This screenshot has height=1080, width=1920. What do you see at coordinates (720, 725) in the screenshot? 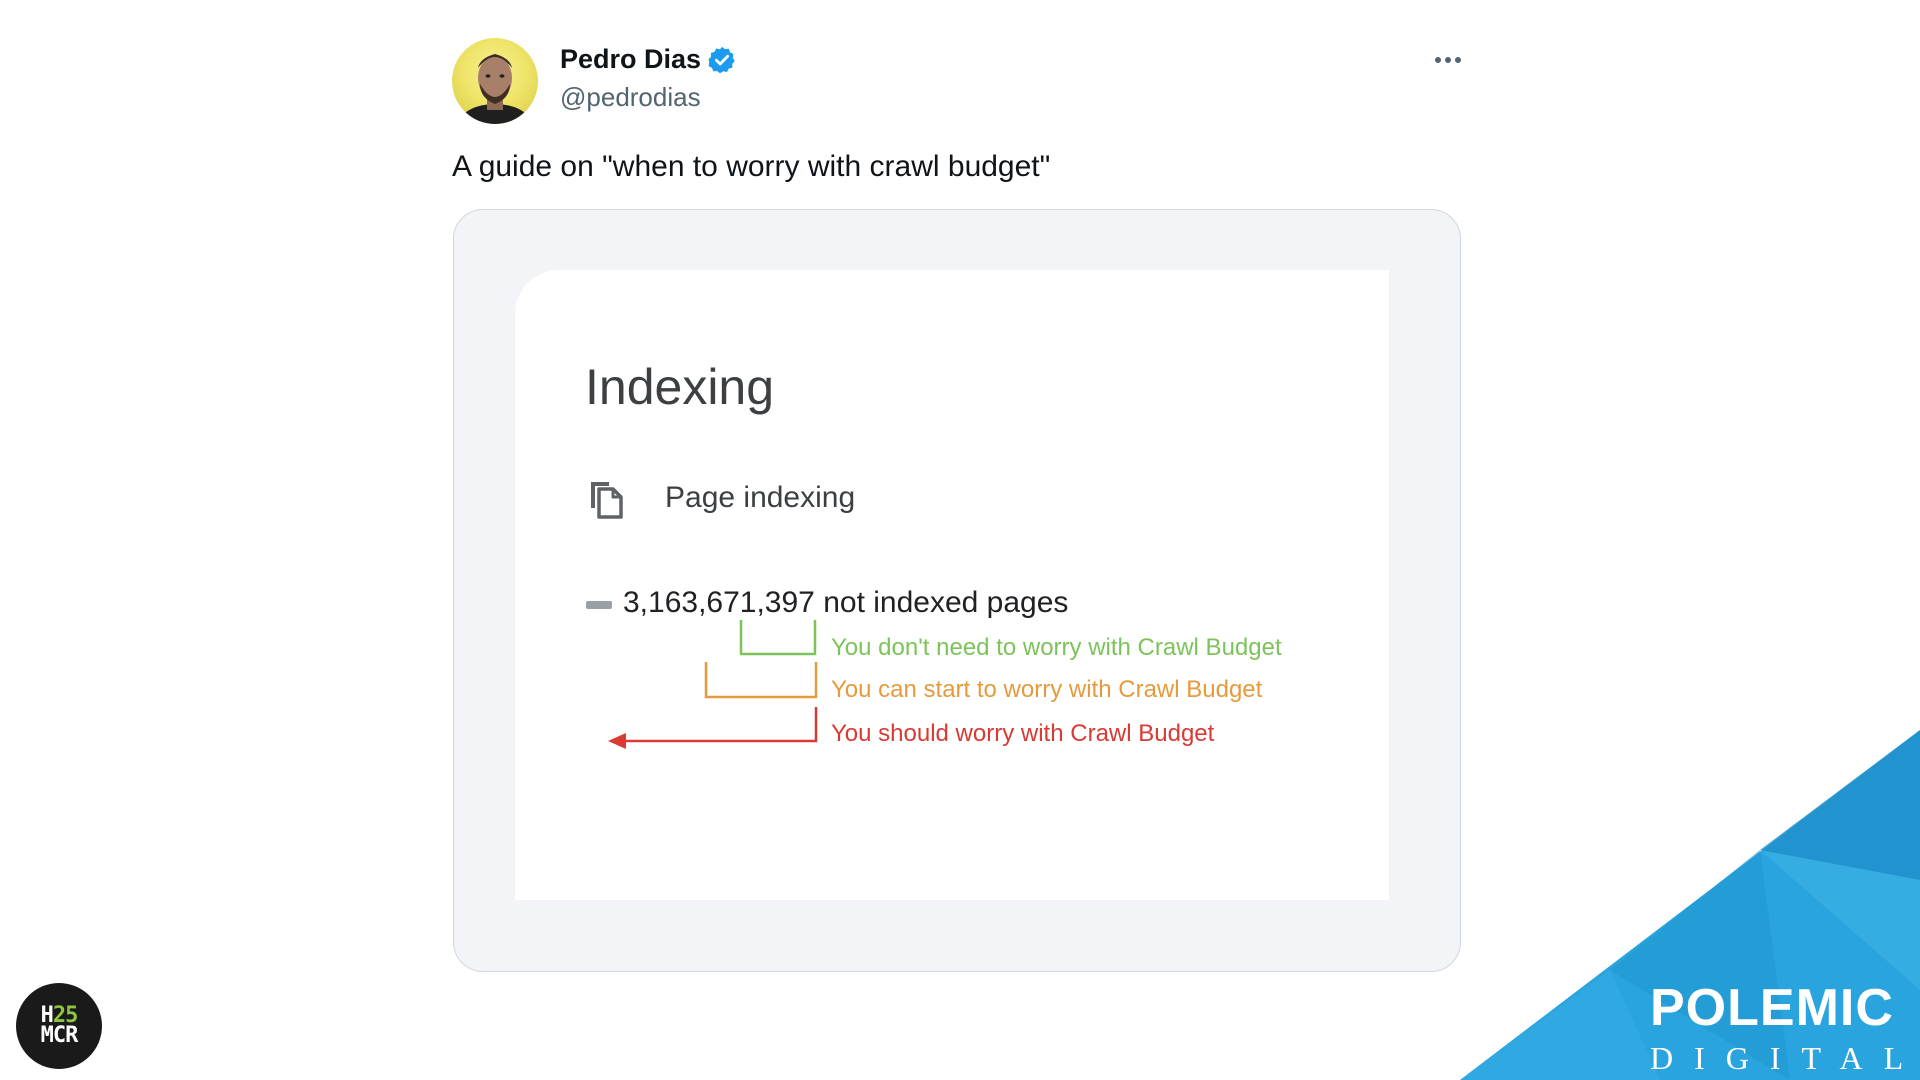
I see `red-arrow-line` at bounding box center [720, 725].